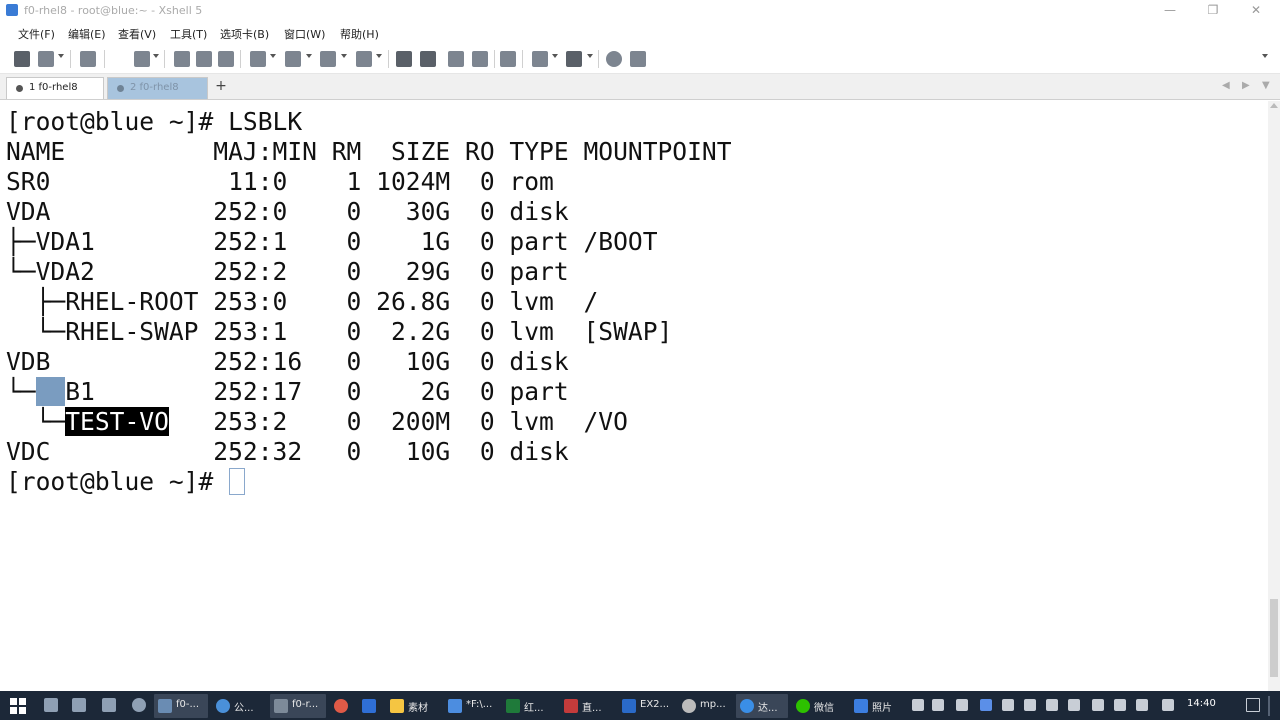 Image resolution: width=1280 pixels, height=720 pixels. I want to click on font-dropdown-icon, so click(379, 56).